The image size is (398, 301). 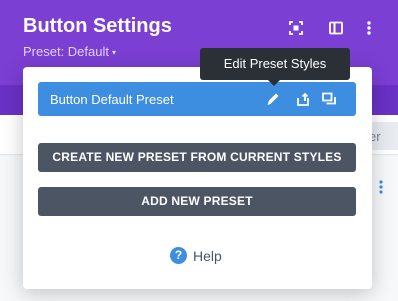 I want to click on help-label: Help, so click(x=207, y=256).